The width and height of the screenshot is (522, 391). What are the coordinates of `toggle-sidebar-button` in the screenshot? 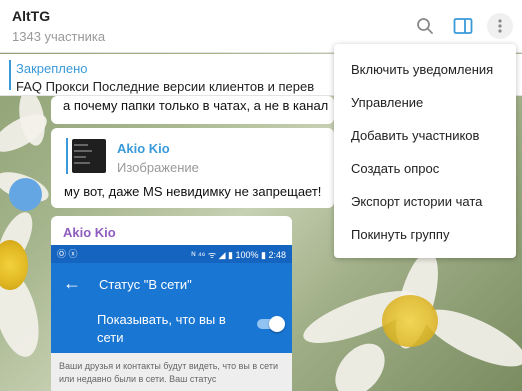 It's located at (463, 26).